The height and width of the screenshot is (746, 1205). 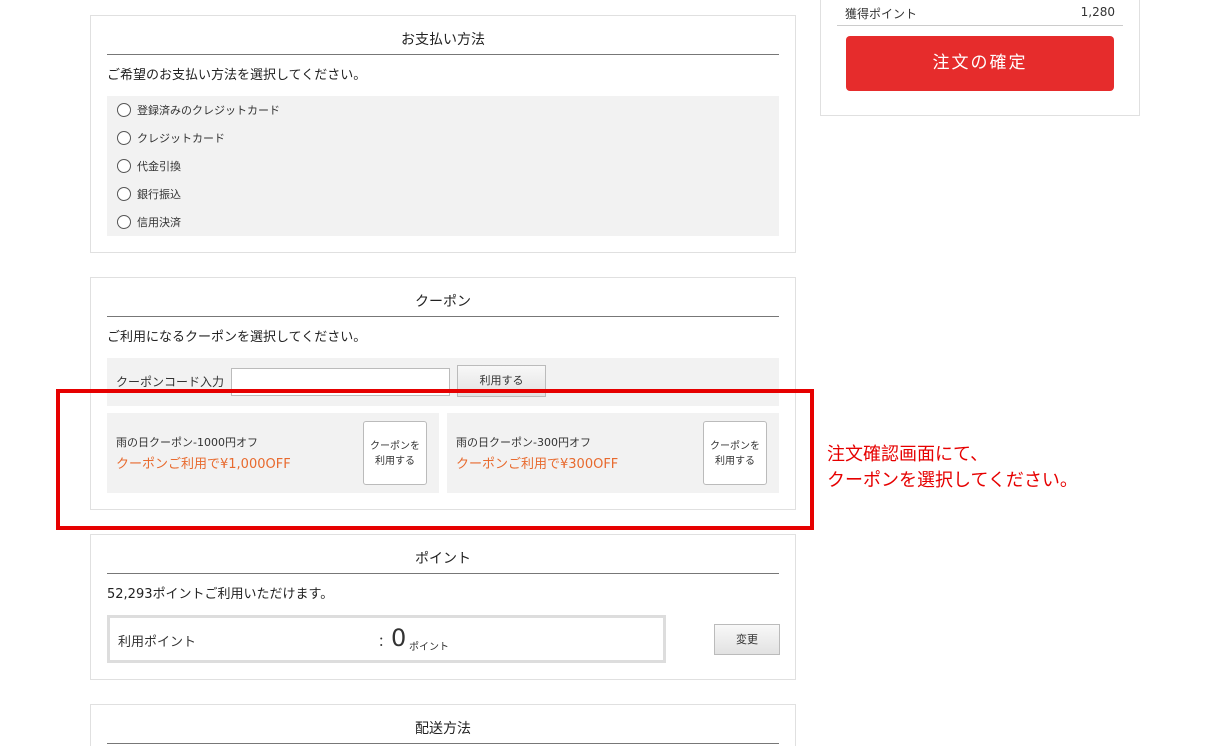 I want to click on payment-option-label: 登録済みのクレジットカード, so click(x=208, y=110).